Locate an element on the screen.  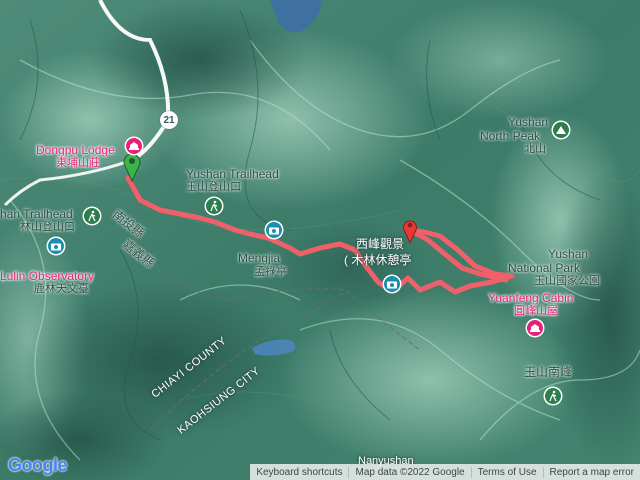
xifeng-viewpoint-label: 西峰觀景 is located at coordinates (380, 244).